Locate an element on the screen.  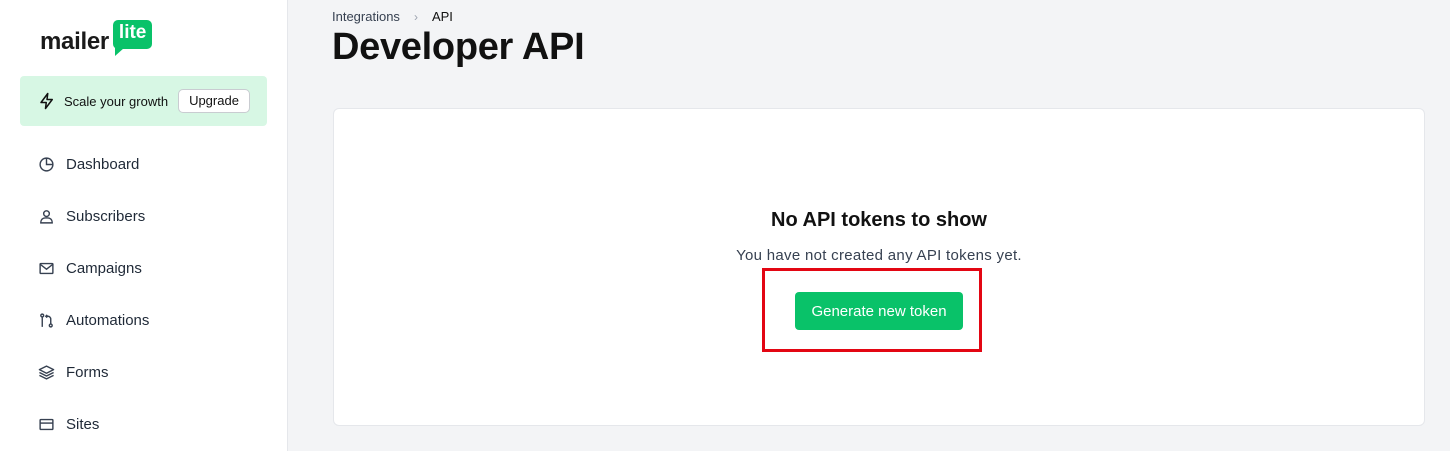
empty-state-title: No API tokens to show is located at coordinates (879, 220).